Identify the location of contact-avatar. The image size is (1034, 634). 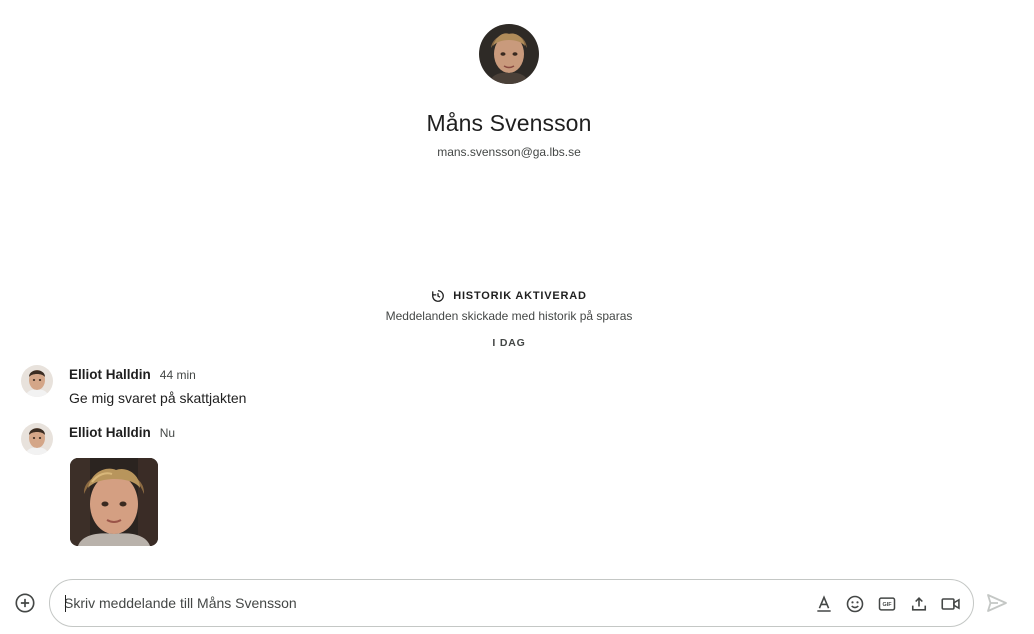
(509, 54).